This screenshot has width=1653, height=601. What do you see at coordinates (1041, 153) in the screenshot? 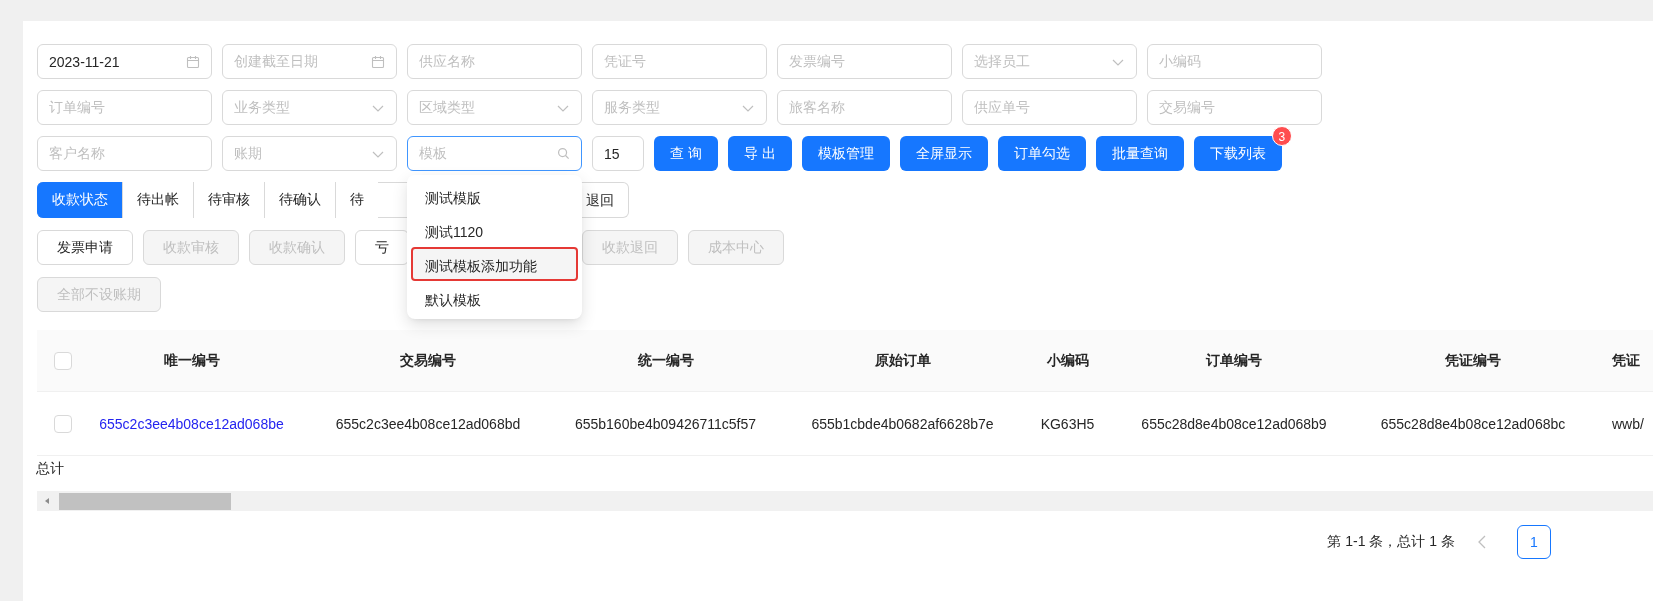
I see `action-button: 订单勾选` at bounding box center [1041, 153].